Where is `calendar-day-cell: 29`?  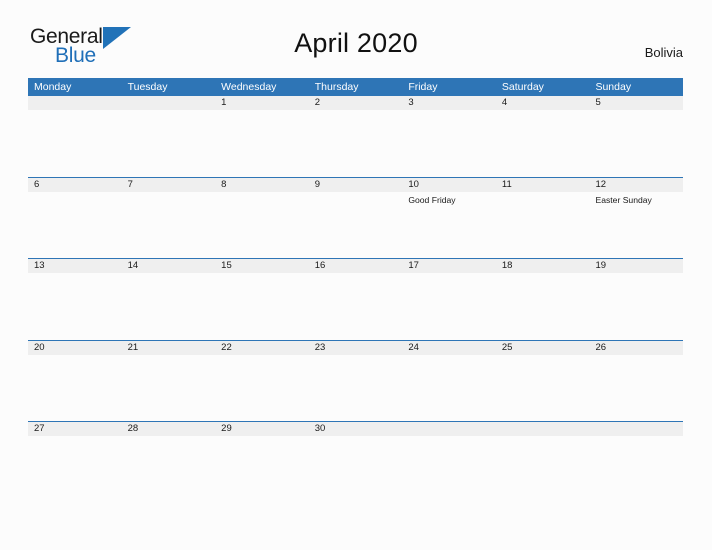
calendar-day-cell: 29 is located at coordinates (262, 462).